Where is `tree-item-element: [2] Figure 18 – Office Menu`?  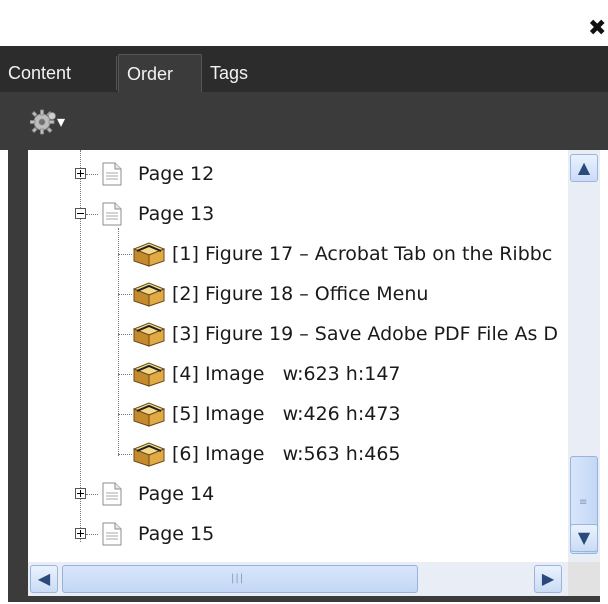 tree-item-element: [2] Figure 18 – Office Menu is located at coordinates (300, 294).